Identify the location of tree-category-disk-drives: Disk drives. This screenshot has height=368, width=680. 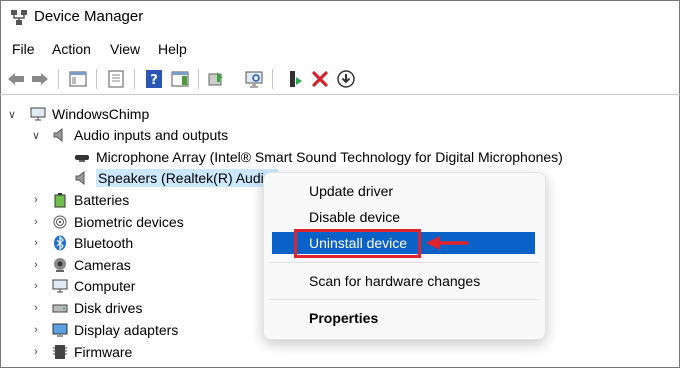
(97, 308).